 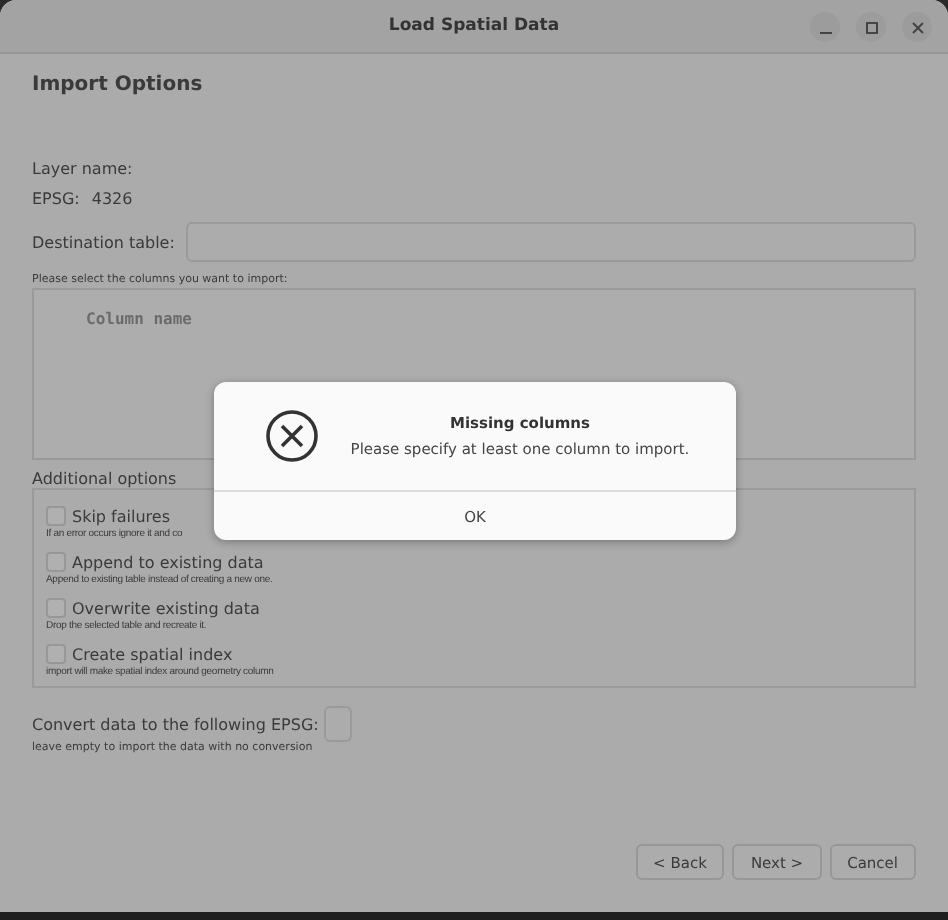 I want to click on destination-table-label: Destination table:, so click(x=103, y=242).